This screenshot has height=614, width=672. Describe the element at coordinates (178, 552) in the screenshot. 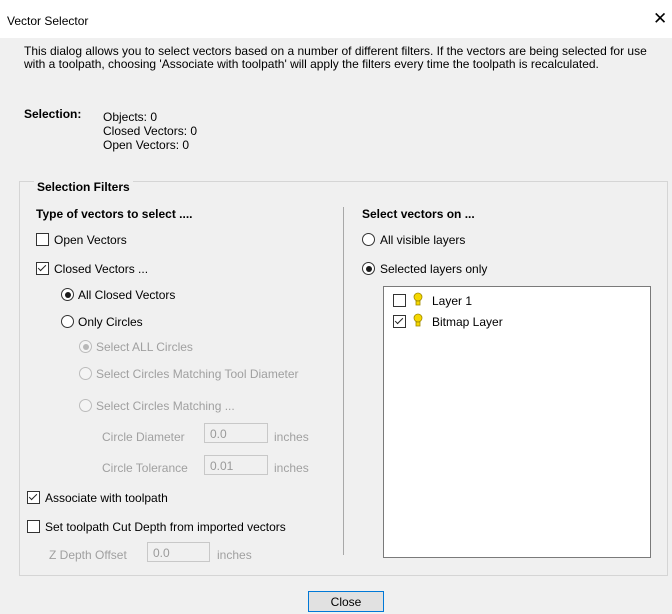

I see `z-depth-input: 0.0` at that location.